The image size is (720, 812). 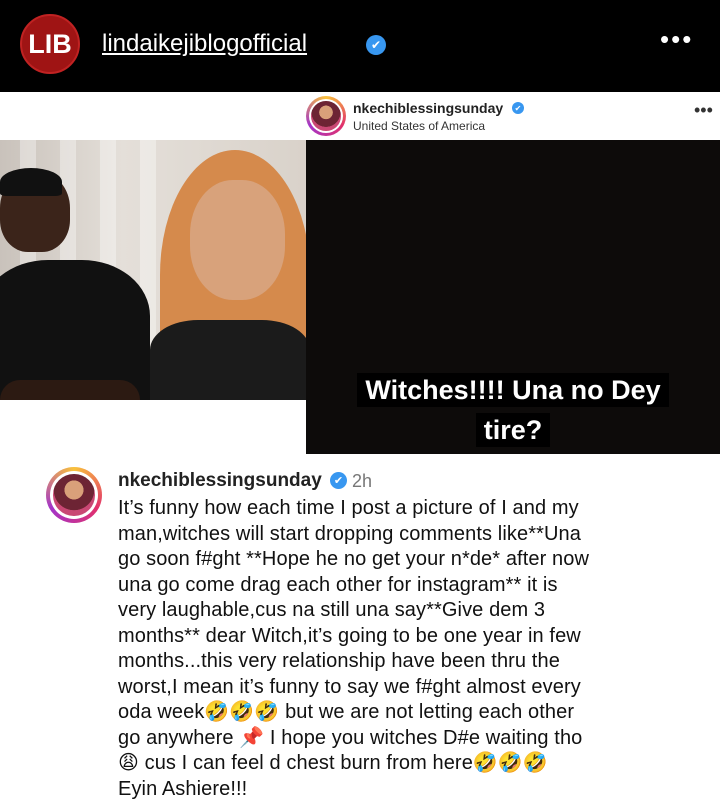 I want to click on profile-avatar: LIB, so click(x=50, y=44).